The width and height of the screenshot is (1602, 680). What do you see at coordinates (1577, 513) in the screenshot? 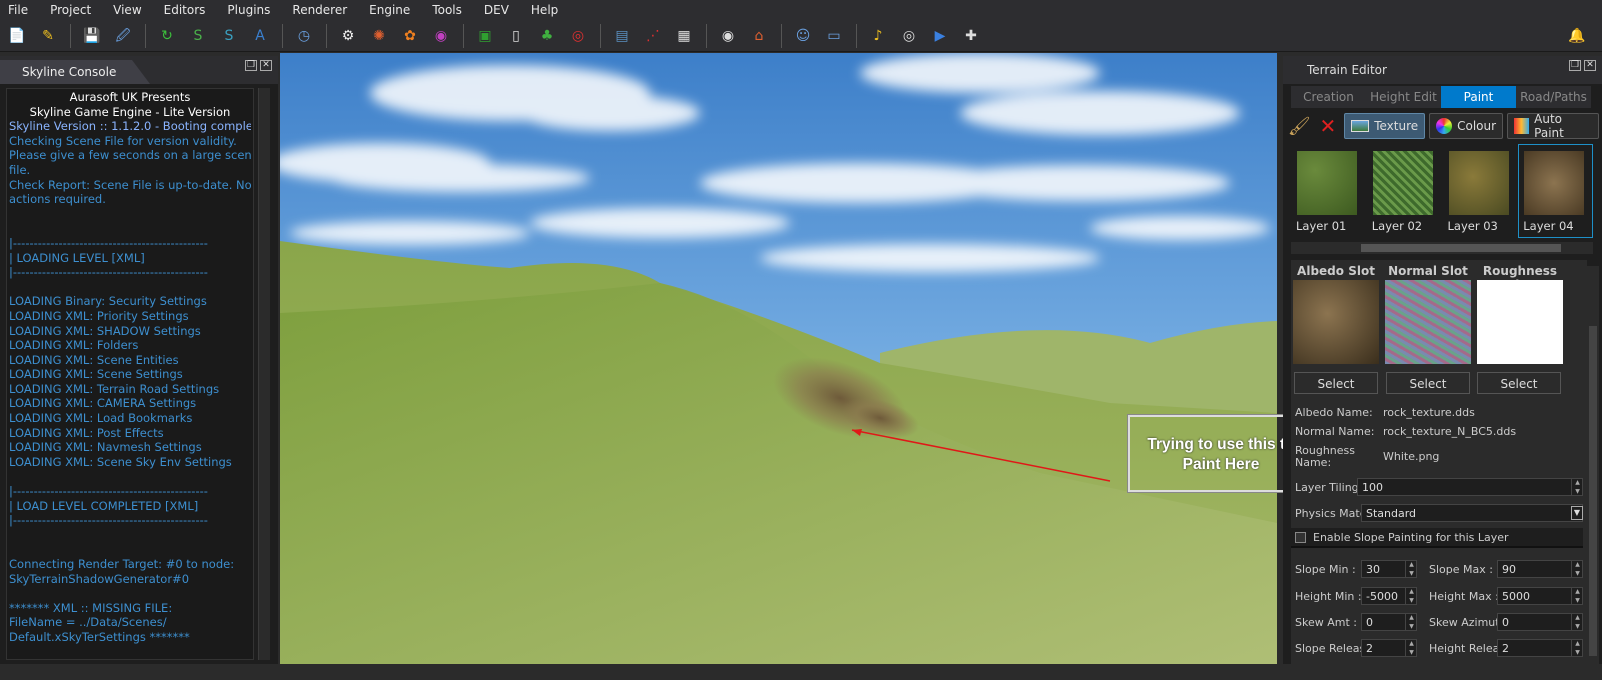
I see `chevron-down-icon: ▼` at bounding box center [1577, 513].